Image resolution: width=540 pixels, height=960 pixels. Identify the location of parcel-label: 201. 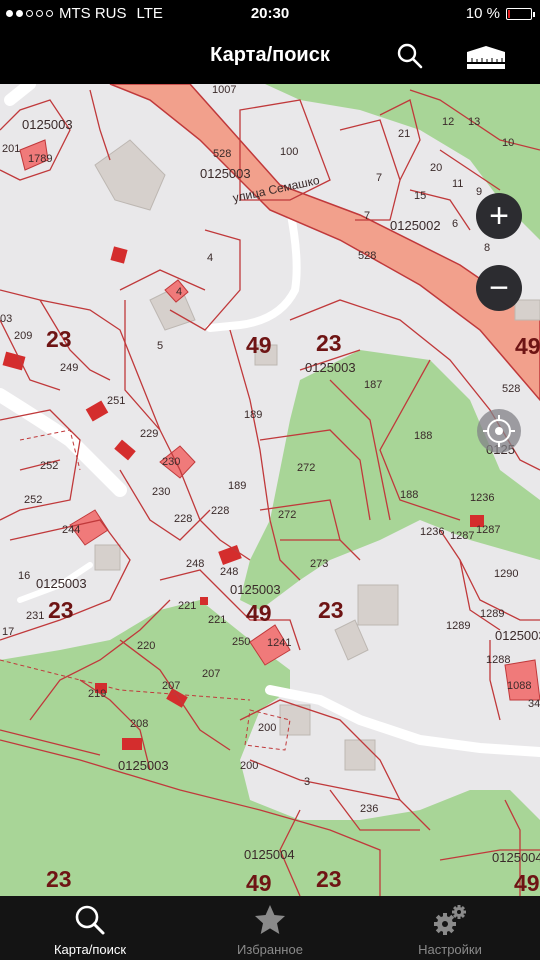
(11, 149).